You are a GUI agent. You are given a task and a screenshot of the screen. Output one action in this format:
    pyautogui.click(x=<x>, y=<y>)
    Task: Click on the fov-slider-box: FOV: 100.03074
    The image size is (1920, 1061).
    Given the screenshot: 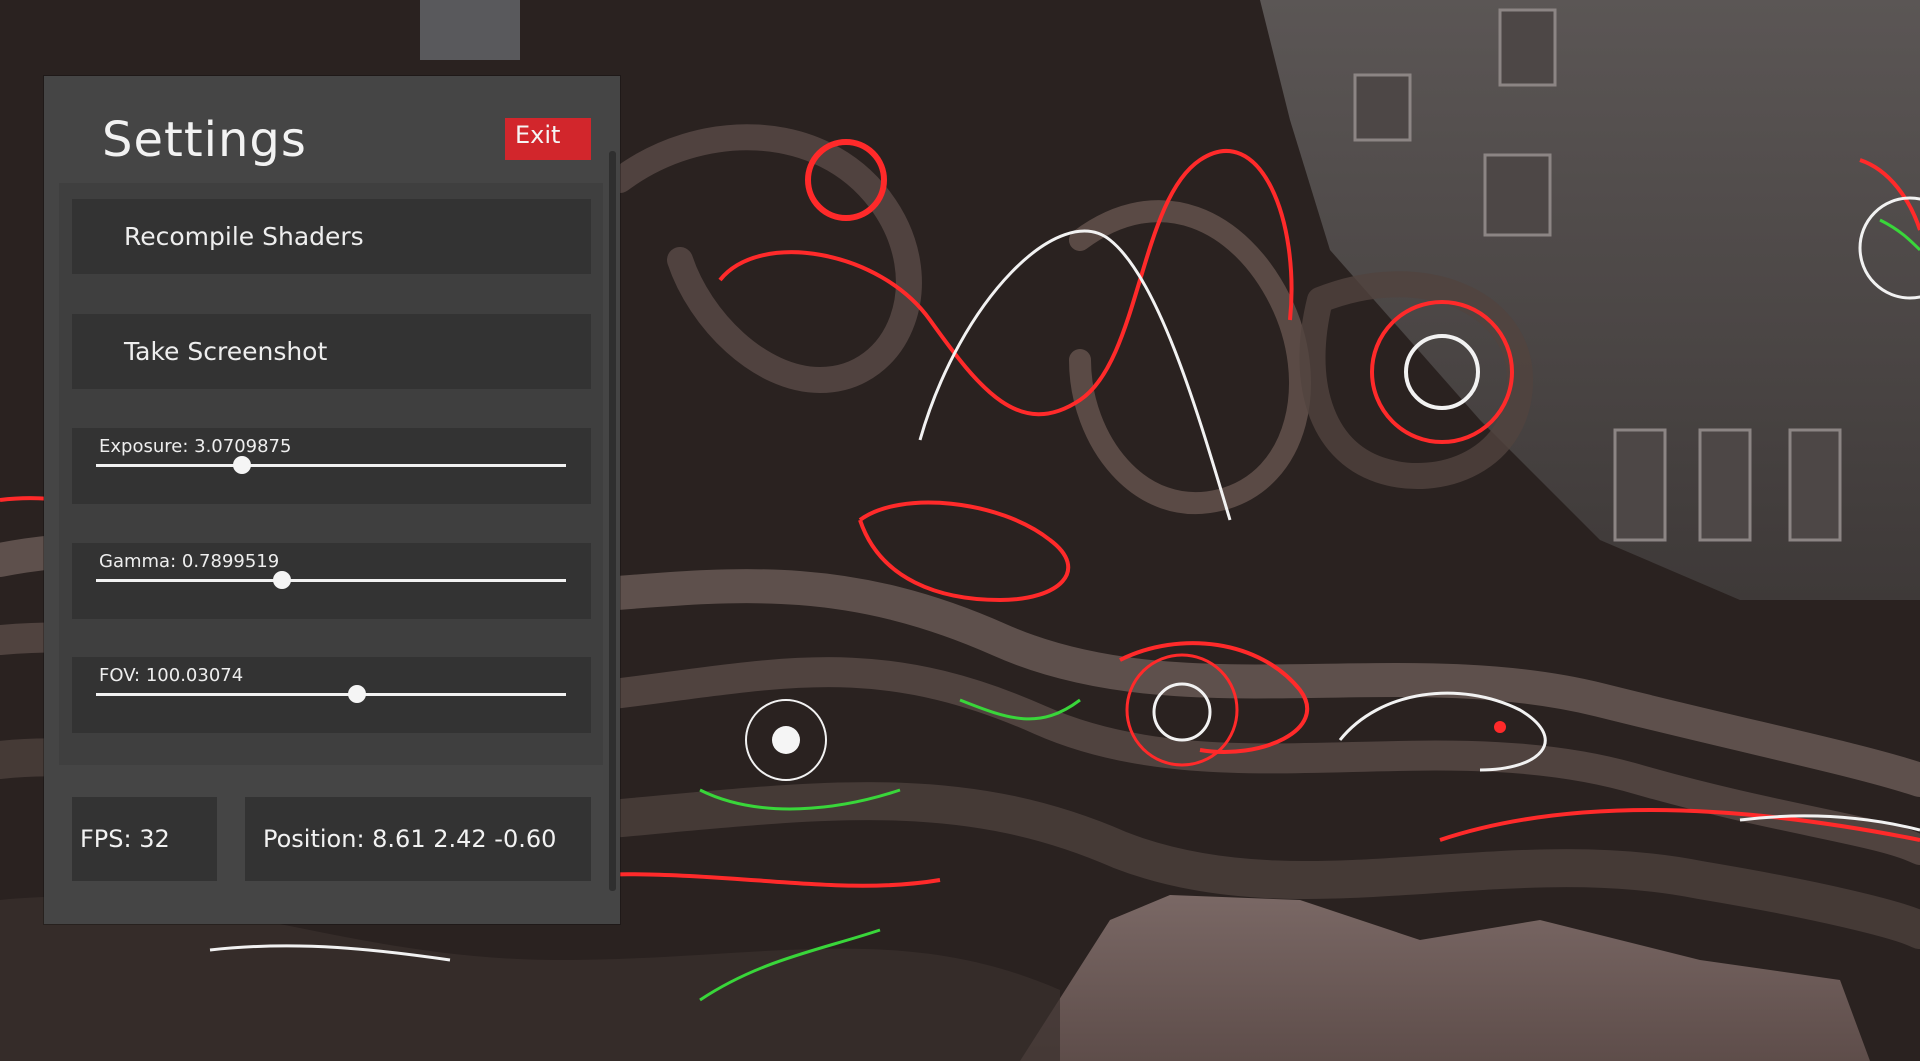 What is the action you would take?
    pyautogui.click(x=331, y=695)
    